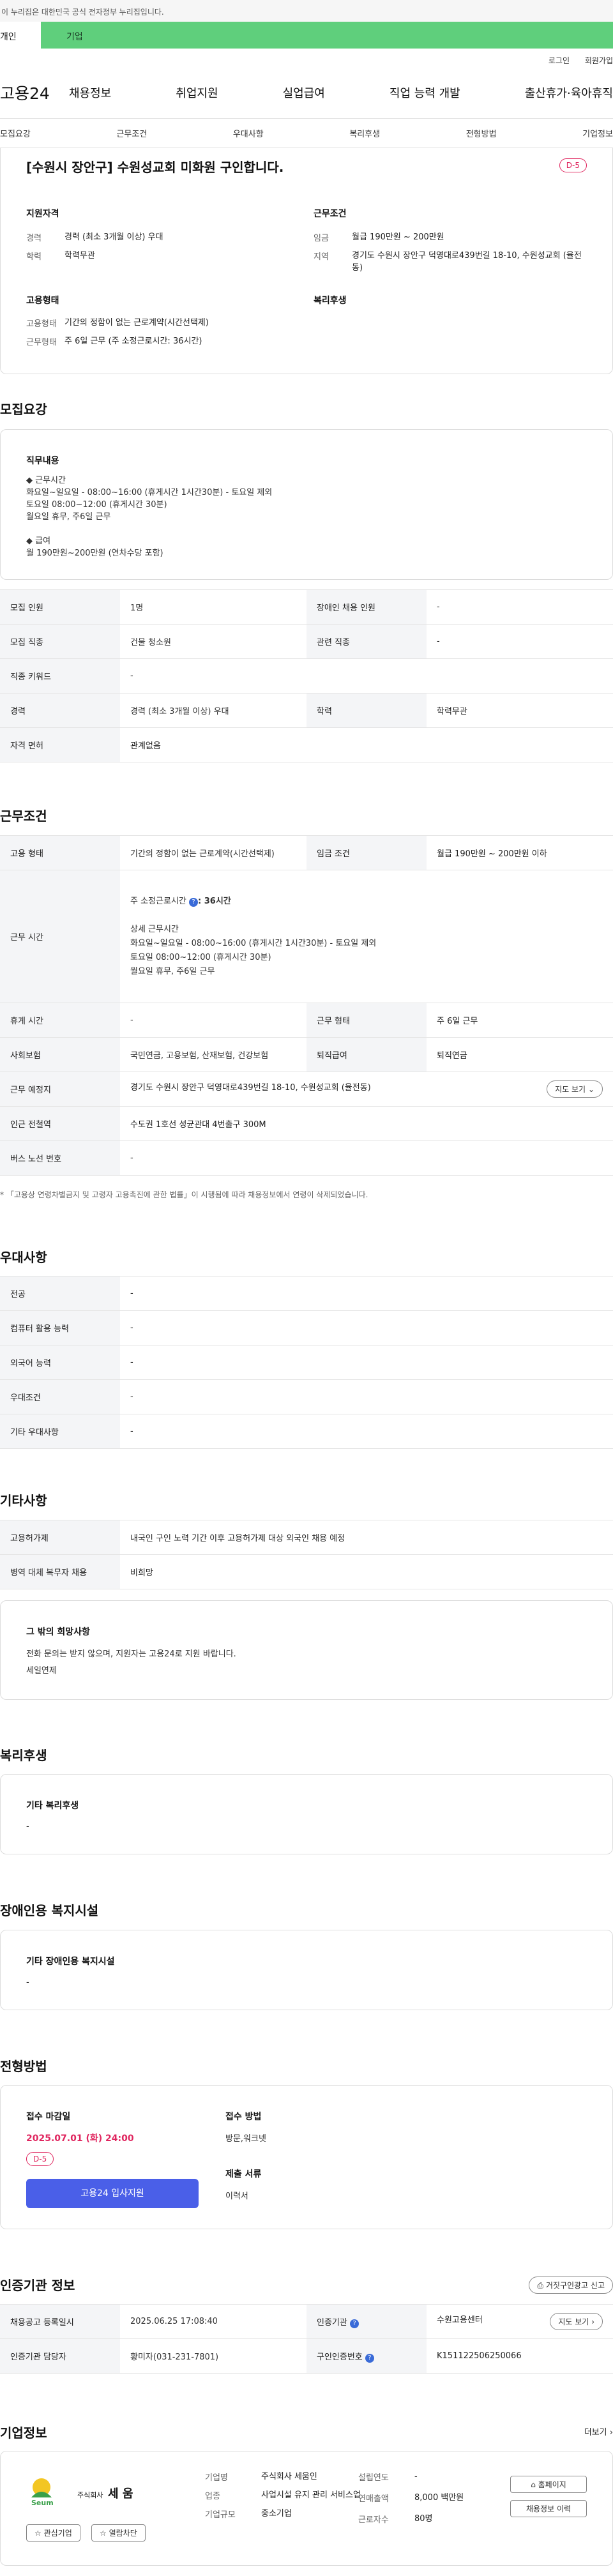  What do you see at coordinates (131, 1654) in the screenshot?
I see `etc-box-line: 전화 문의는 받지 않으며, 지원자는 고용24로 지원 바랍니다.` at bounding box center [131, 1654].